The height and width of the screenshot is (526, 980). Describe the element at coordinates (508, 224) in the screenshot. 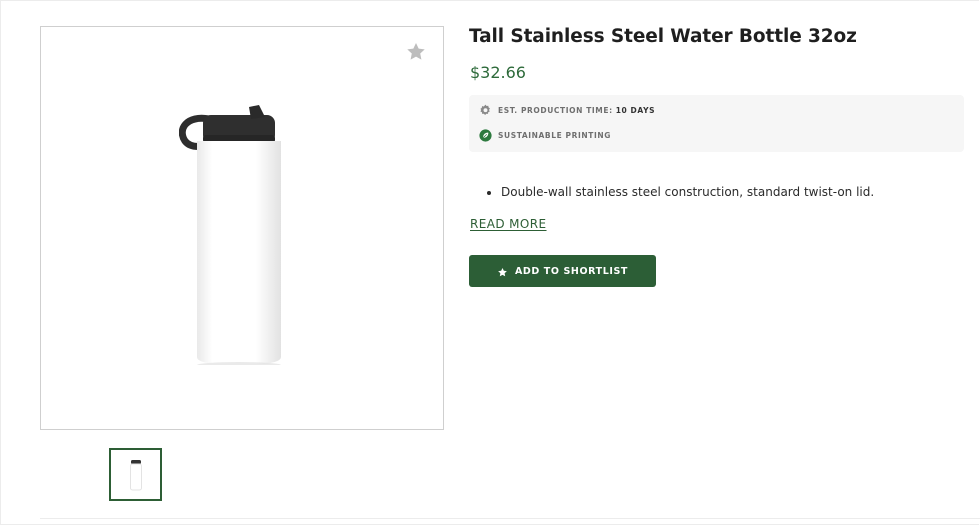

I see `read-more-link: READ MORE` at that location.